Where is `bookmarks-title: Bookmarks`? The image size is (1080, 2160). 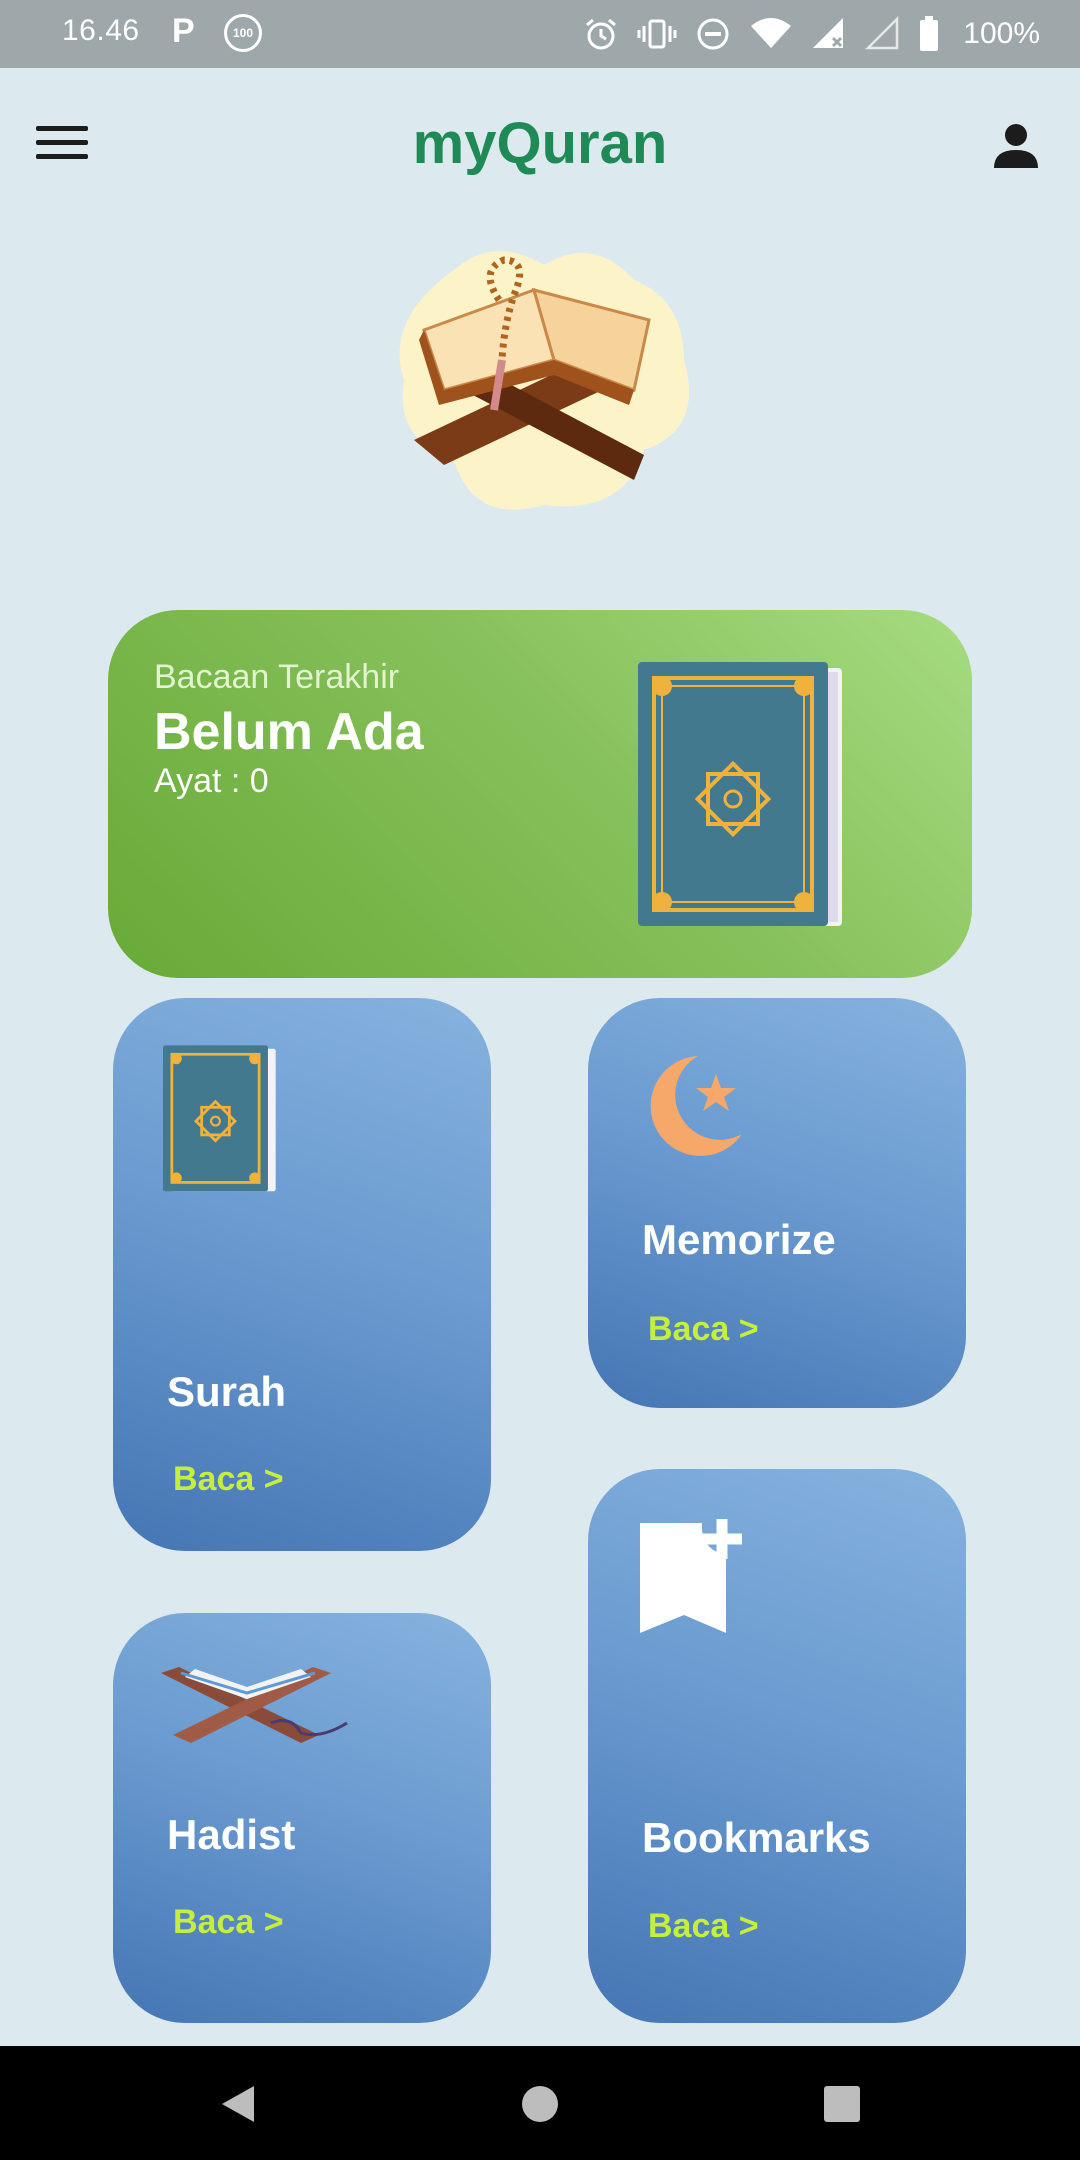
bookmarks-title: Bookmarks is located at coordinates (756, 1837).